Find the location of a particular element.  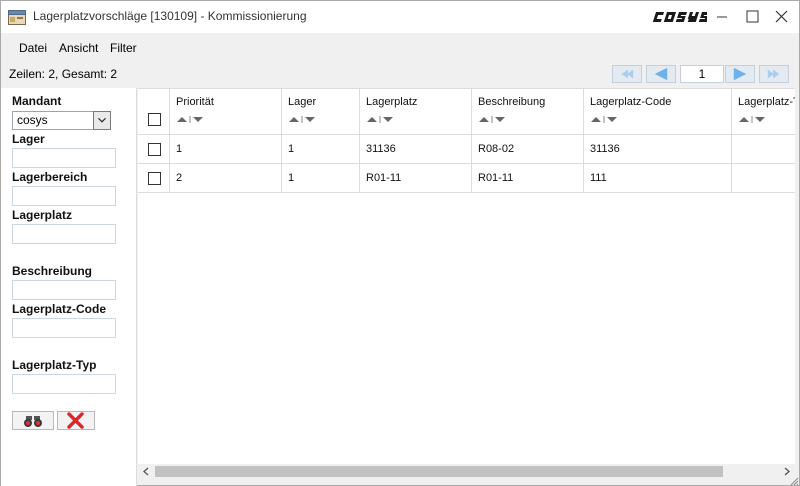

search-button is located at coordinates (33, 420).